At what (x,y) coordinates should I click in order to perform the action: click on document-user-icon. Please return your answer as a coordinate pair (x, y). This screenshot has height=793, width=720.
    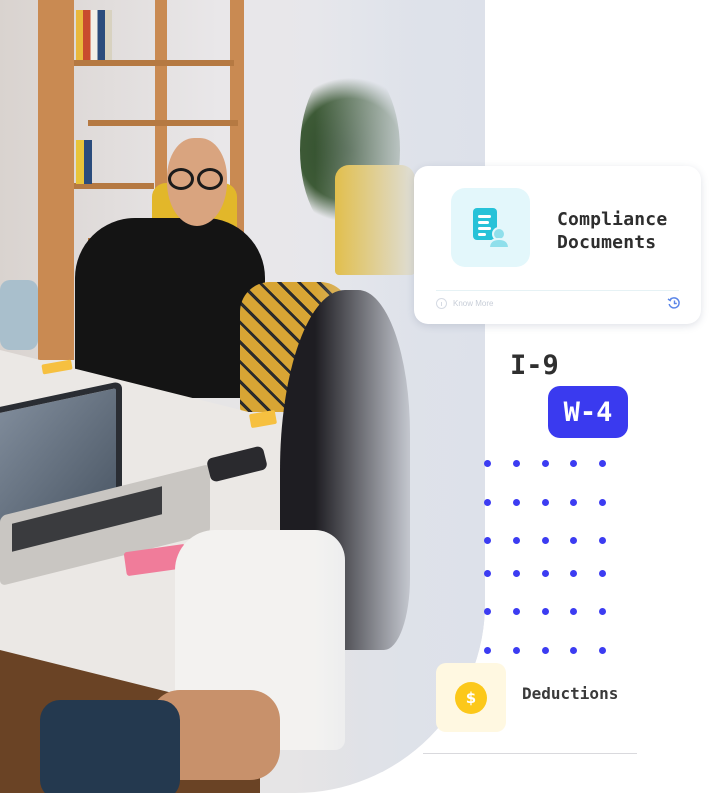
    Looking at the image, I should click on (492, 228).